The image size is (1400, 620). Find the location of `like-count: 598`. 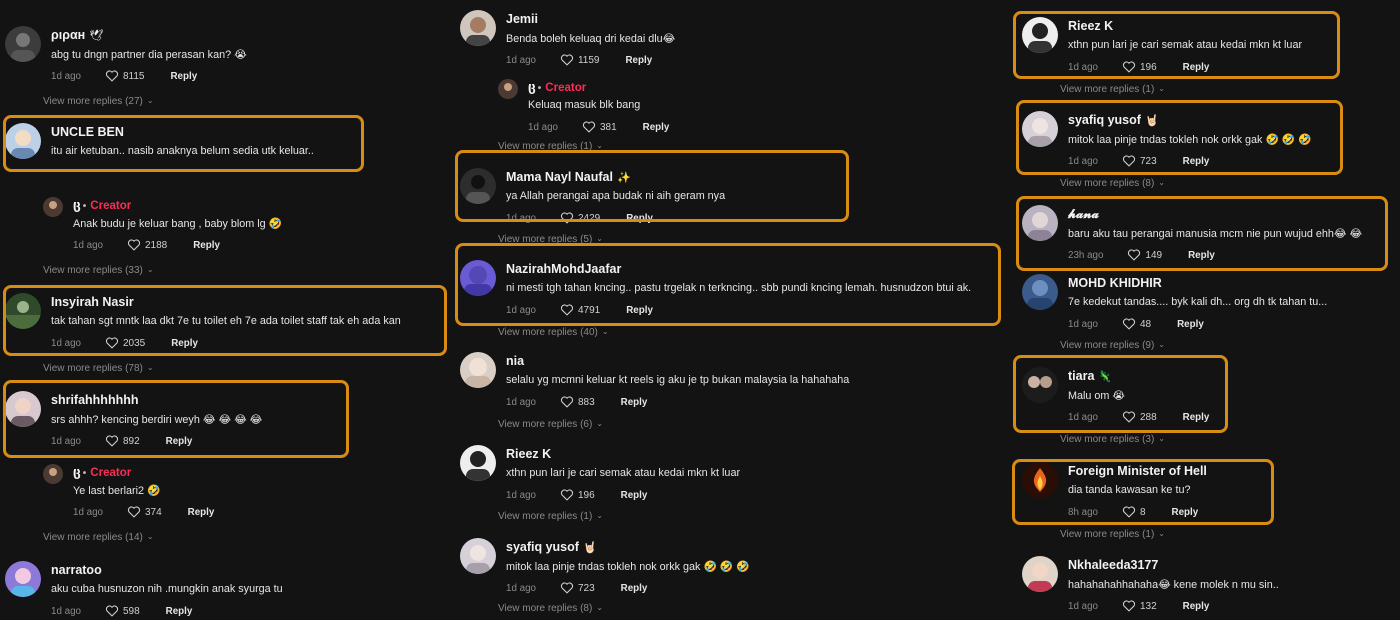

like-count: 598 is located at coordinates (131, 611).